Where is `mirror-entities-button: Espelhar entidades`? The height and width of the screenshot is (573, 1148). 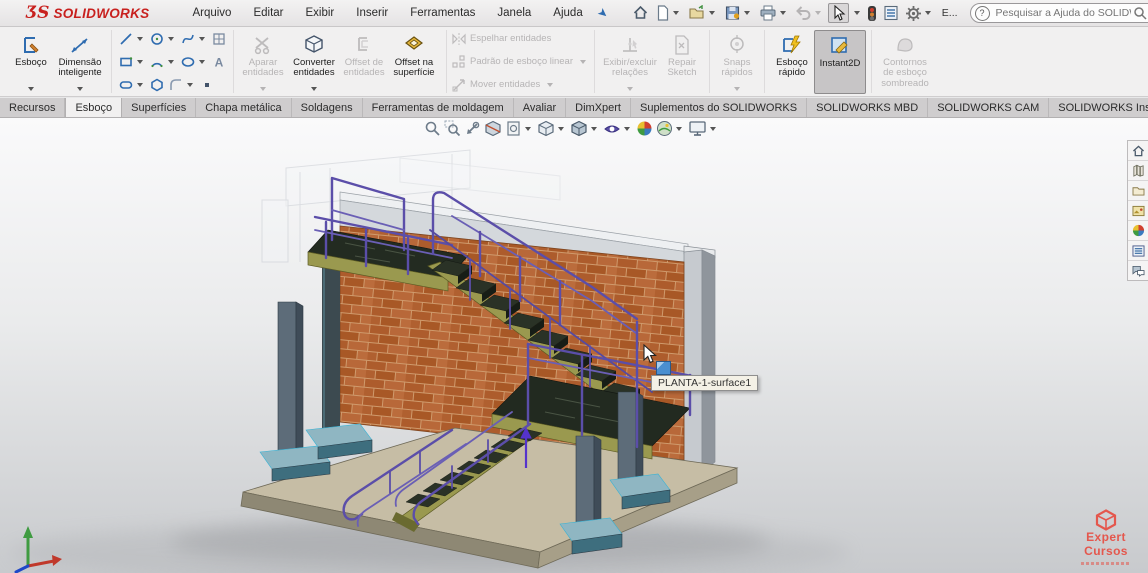
mirror-entities-button: Espelhar entidades is located at coordinates (520, 39).